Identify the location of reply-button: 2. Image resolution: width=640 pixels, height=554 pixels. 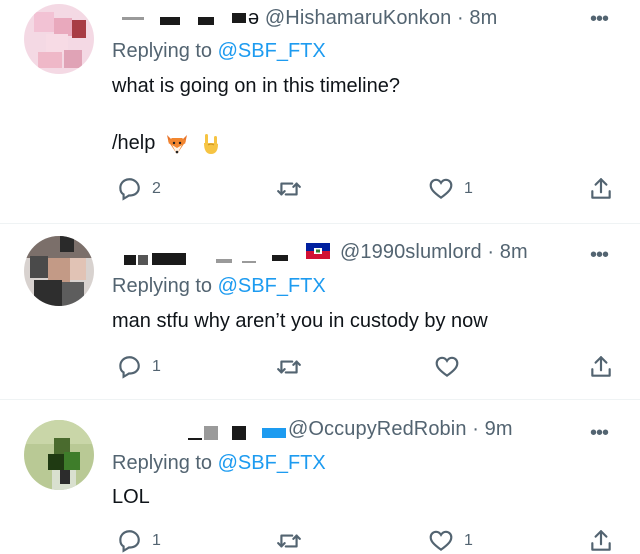
(138, 189).